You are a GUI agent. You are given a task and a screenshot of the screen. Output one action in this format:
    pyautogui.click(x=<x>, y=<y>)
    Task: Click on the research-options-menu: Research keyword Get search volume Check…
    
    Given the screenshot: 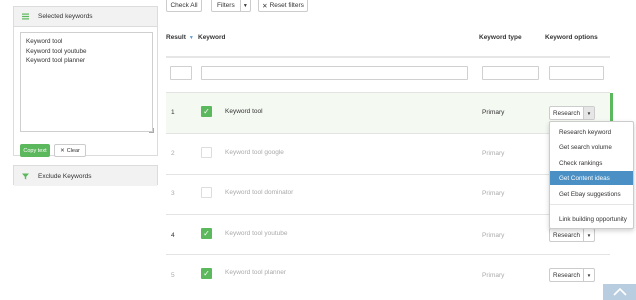 What is the action you would take?
    pyautogui.click(x=591, y=175)
    